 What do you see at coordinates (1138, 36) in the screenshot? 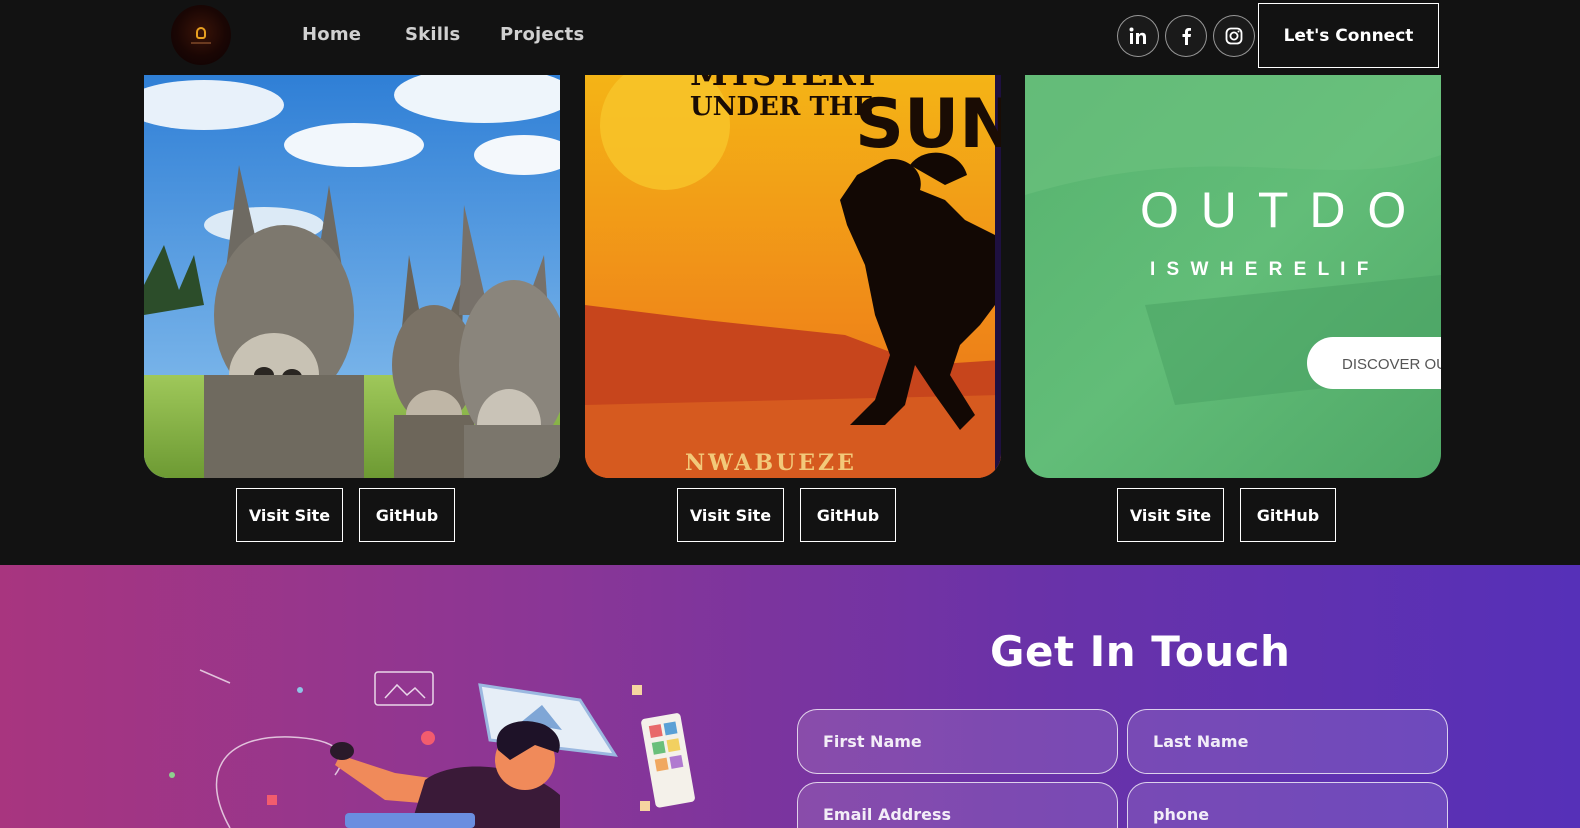
I see `linkedin-icon` at bounding box center [1138, 36].